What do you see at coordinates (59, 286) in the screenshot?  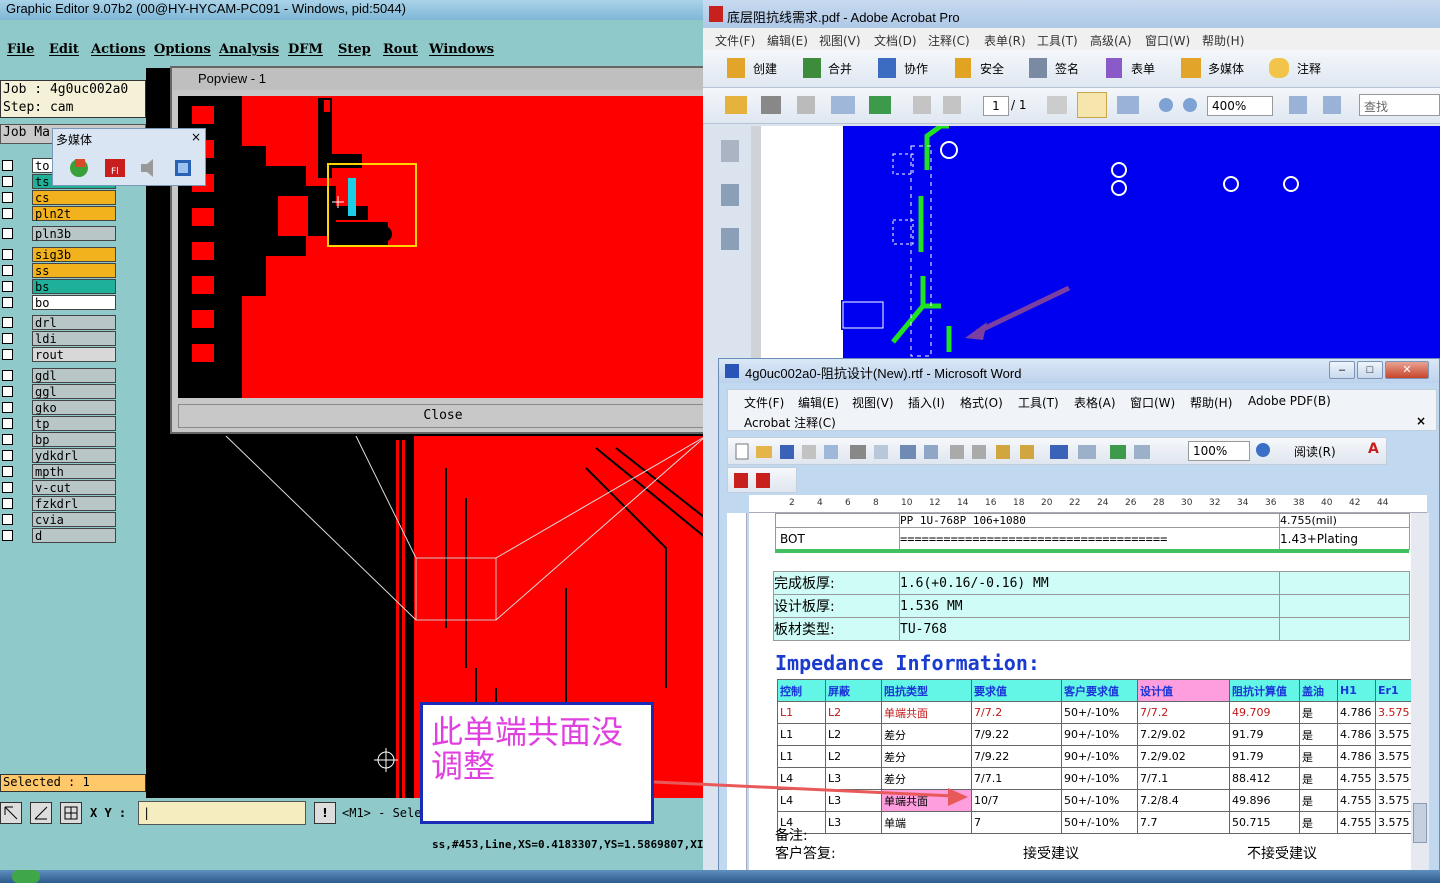 I see `layer-row-bs: bs` at bounding box center [59, 286].